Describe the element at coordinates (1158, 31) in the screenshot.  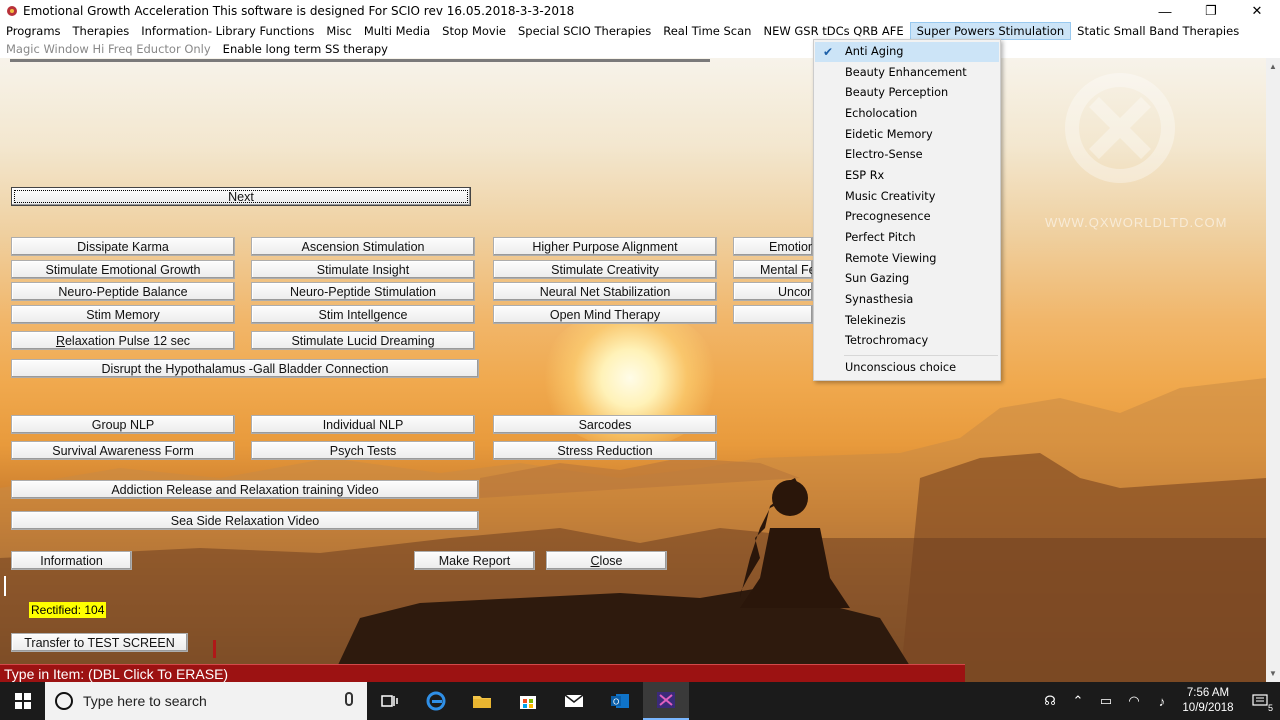
I see `menu-static-small-band: Static Small Band Therapies` at that location.